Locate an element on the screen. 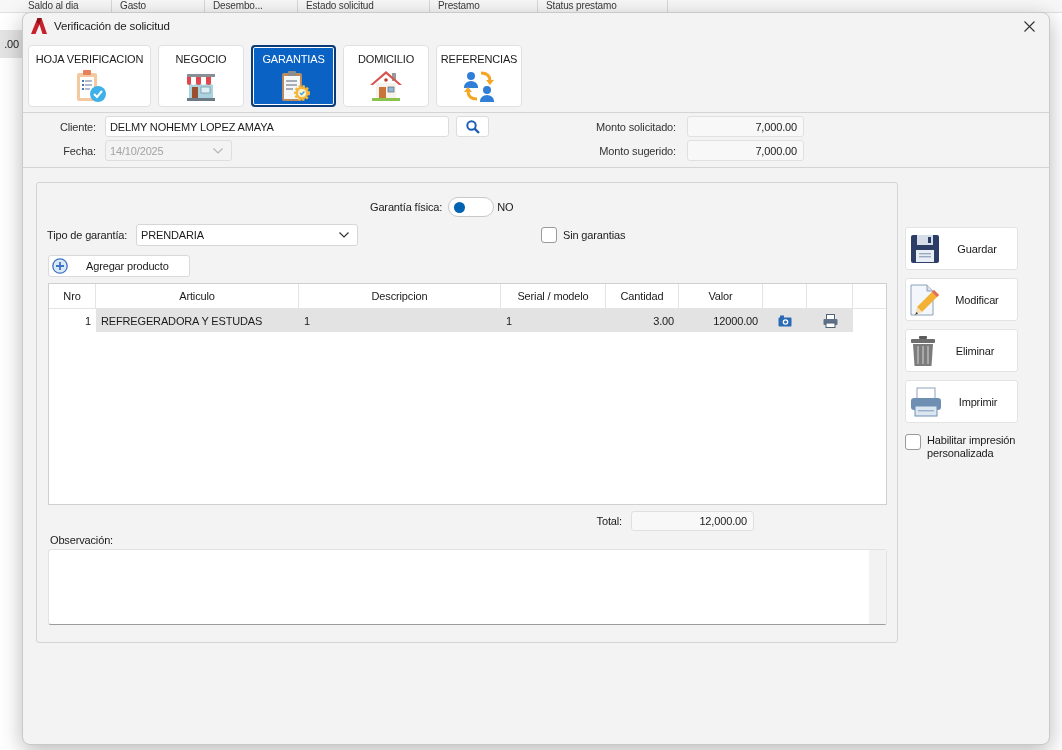 This screenshot has height=750, width=1062. table-row: .00 is located at coordinates (11, 44).